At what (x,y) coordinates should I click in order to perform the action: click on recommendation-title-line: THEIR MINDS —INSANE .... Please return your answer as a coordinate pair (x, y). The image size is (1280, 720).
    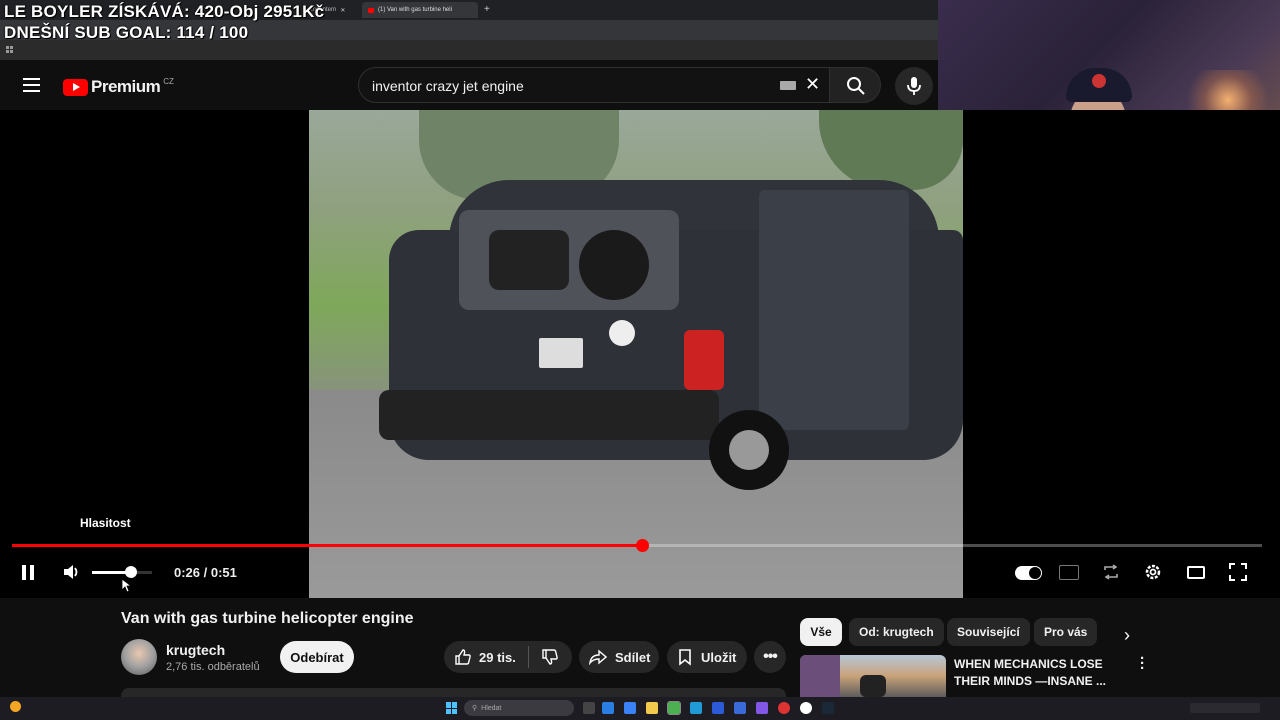
    Looking at the image, I should click on (1030, 681).